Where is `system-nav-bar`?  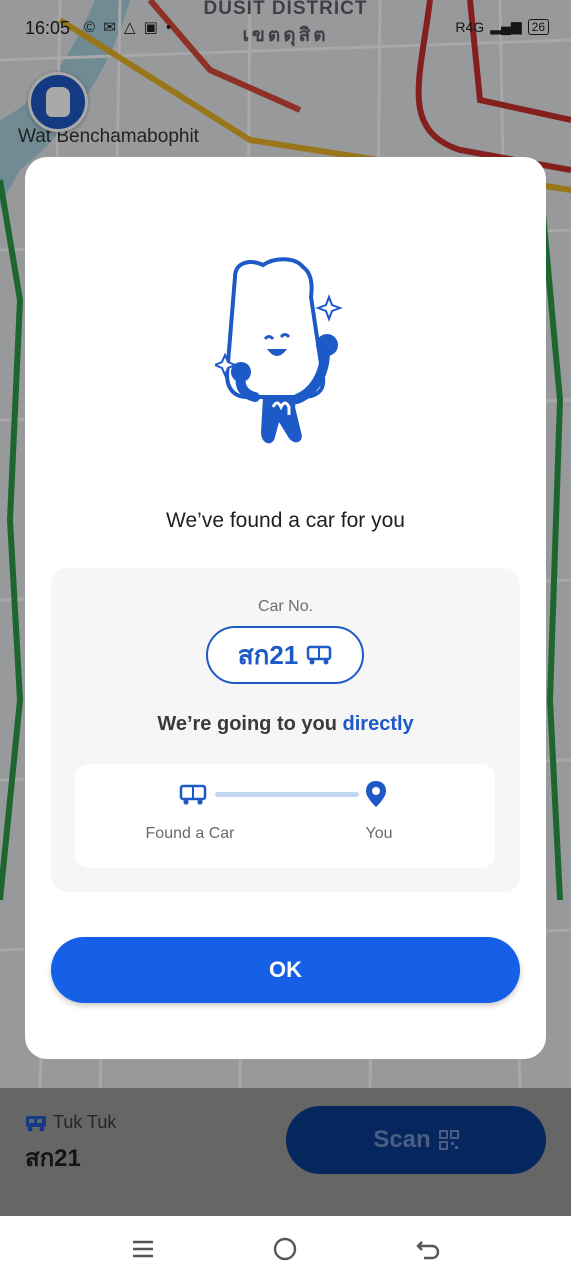
system-nav-bar is located at coordinates (285, 1248).